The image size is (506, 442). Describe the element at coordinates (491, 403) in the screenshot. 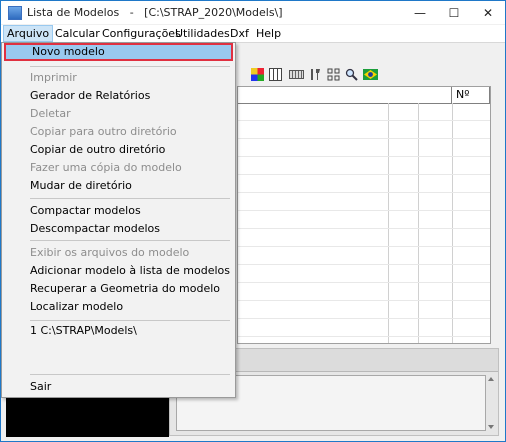

I see `details-scrollbar` at that location.